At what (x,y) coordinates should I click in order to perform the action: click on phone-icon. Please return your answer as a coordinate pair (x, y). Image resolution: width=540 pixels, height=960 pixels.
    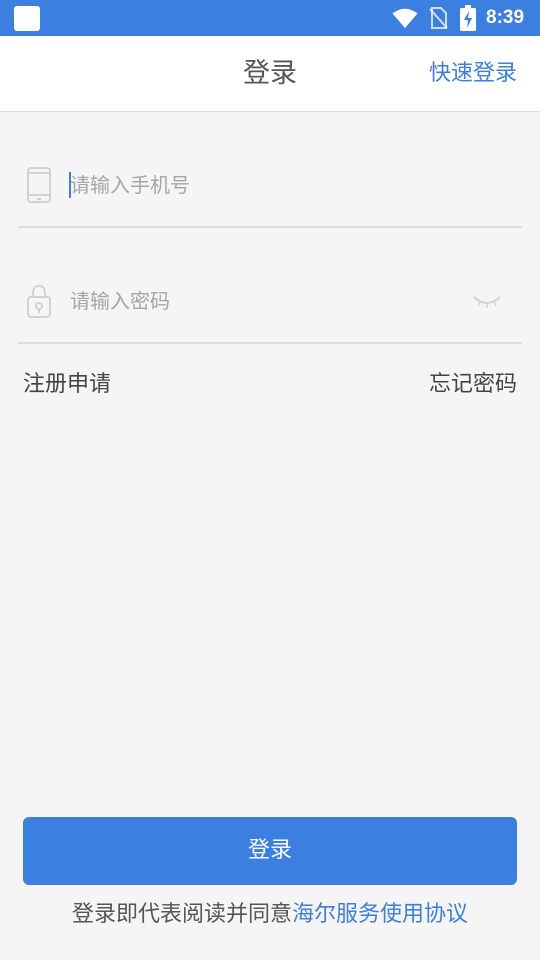
    Looking at the image, I should click on (39, 185).